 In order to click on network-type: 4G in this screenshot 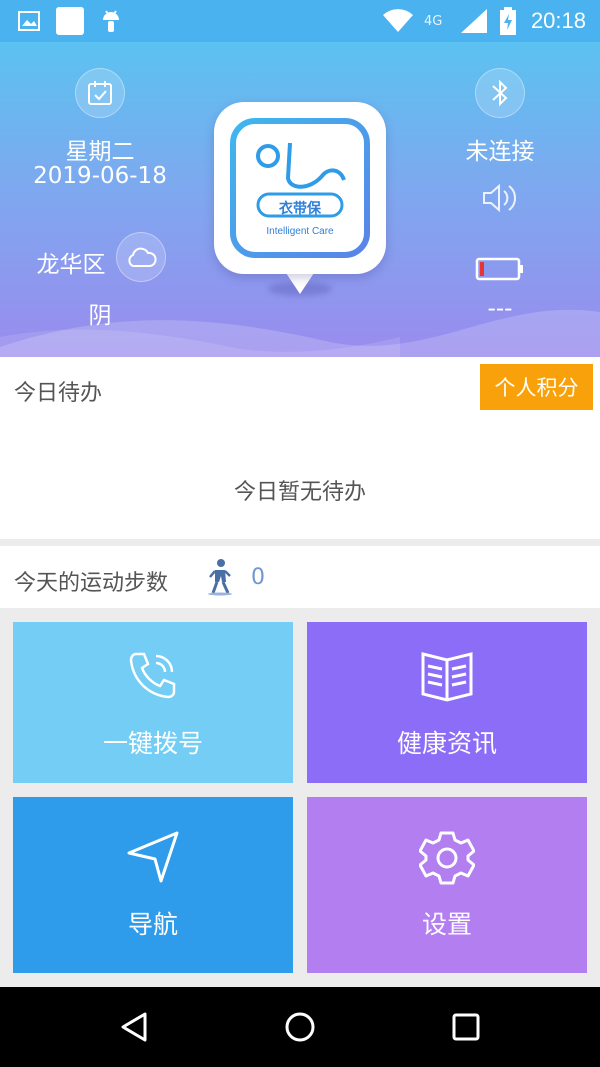, I will do `click(433, 21)`.